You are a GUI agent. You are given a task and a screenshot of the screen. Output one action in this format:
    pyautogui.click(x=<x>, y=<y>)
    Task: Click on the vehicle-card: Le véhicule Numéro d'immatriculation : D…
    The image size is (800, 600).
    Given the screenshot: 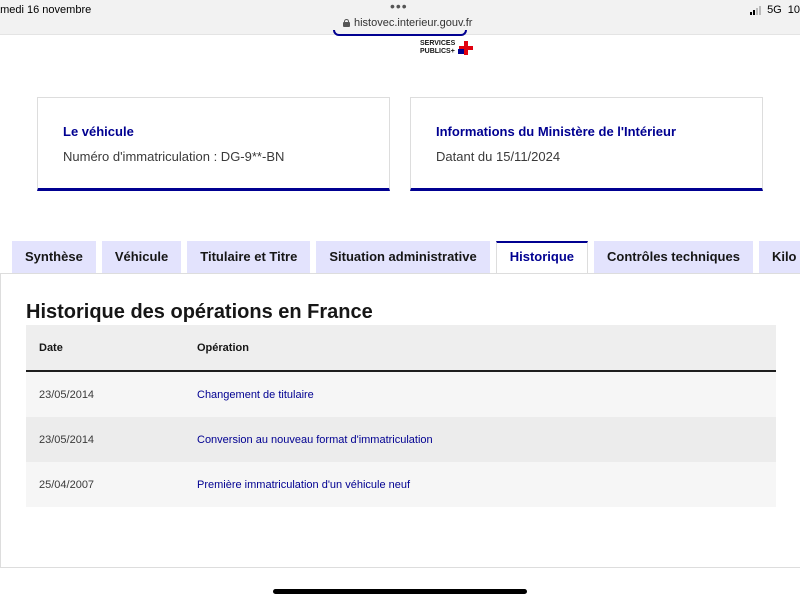 What is the action you would take?
    pyautogui.click(x=213, y=144)
    